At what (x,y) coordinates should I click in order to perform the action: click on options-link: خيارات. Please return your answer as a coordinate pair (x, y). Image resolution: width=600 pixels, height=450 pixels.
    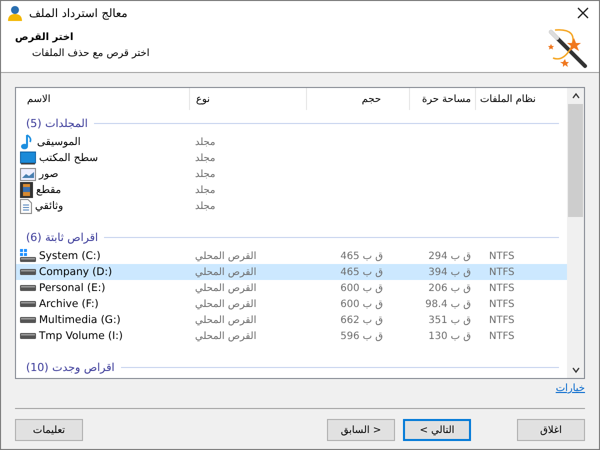
    Looking at the image, I should click on (570, 391).